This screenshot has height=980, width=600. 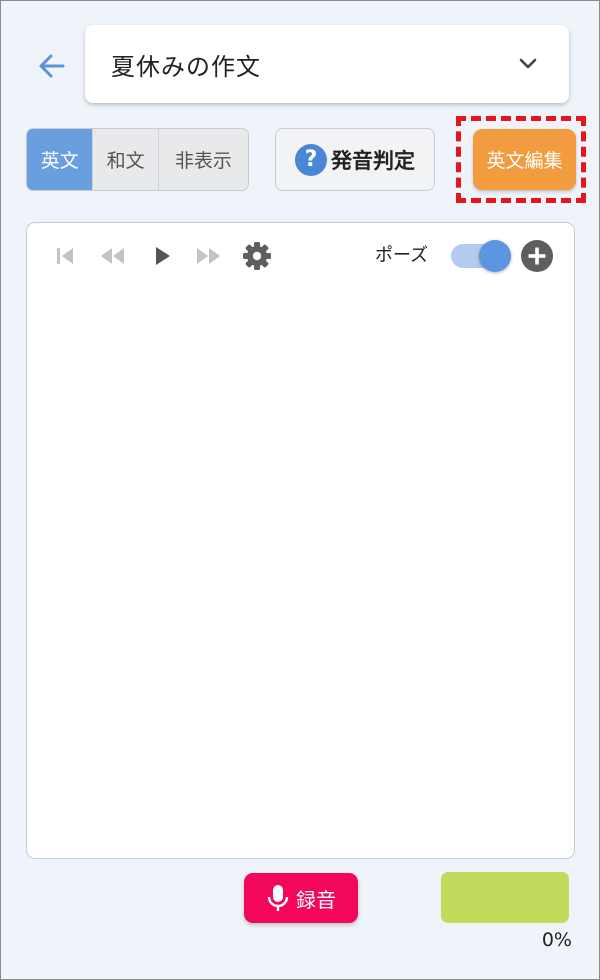 I want to click on back-button, so click(x=52, y=66).